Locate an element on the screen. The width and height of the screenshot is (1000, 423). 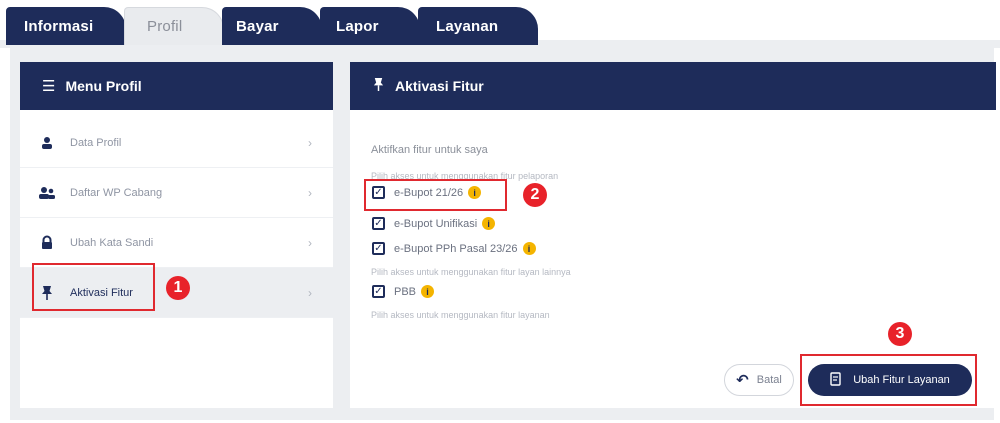
intro-label: Aktifkan fitur untuk saya is located at coordinates (429, 150).